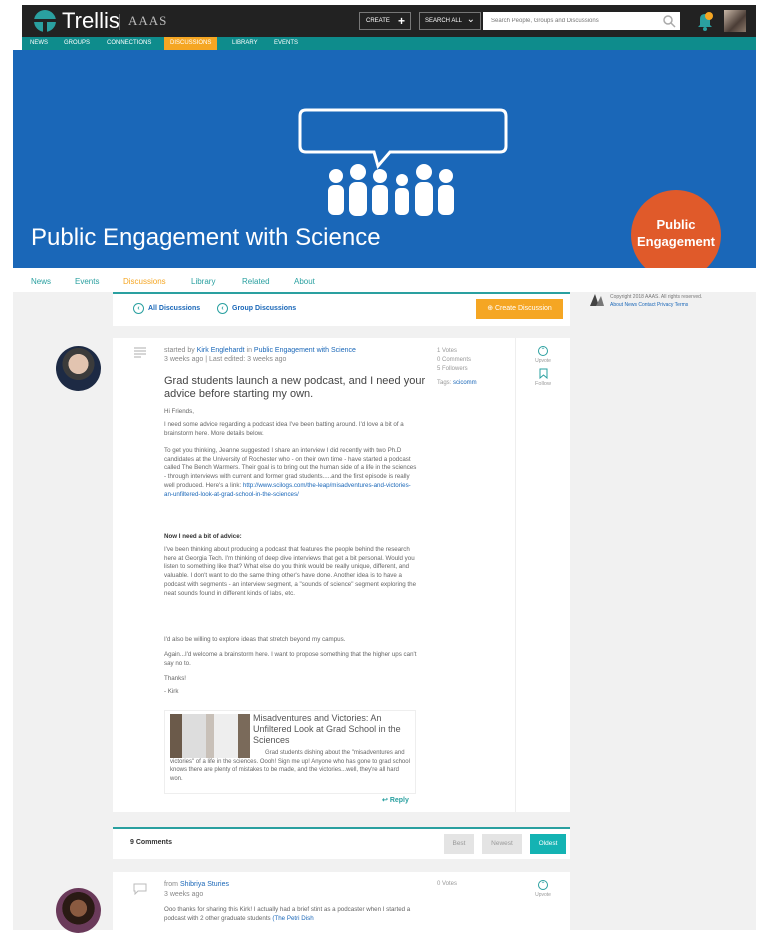 This screenshot has width=766, height=933. I want to click on nav-library: LIBRARY, so click(245, 43).